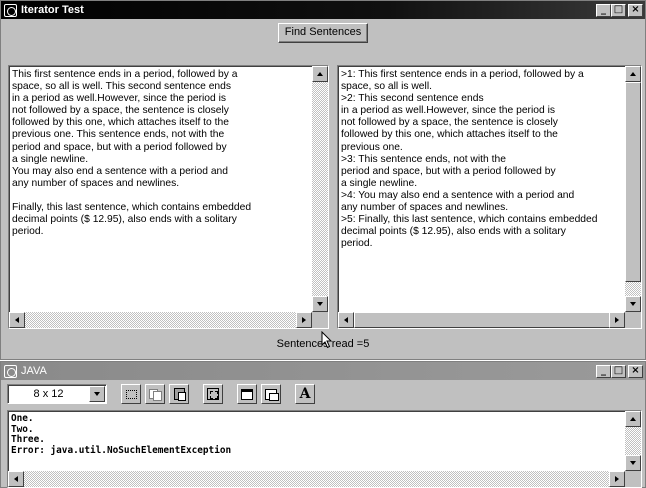 This screenshot has height=488, width=646. What do you see at coordinates (34, 371) in the screenshot?
I see `window-title: JAVA` at bounding box center [34, 371].